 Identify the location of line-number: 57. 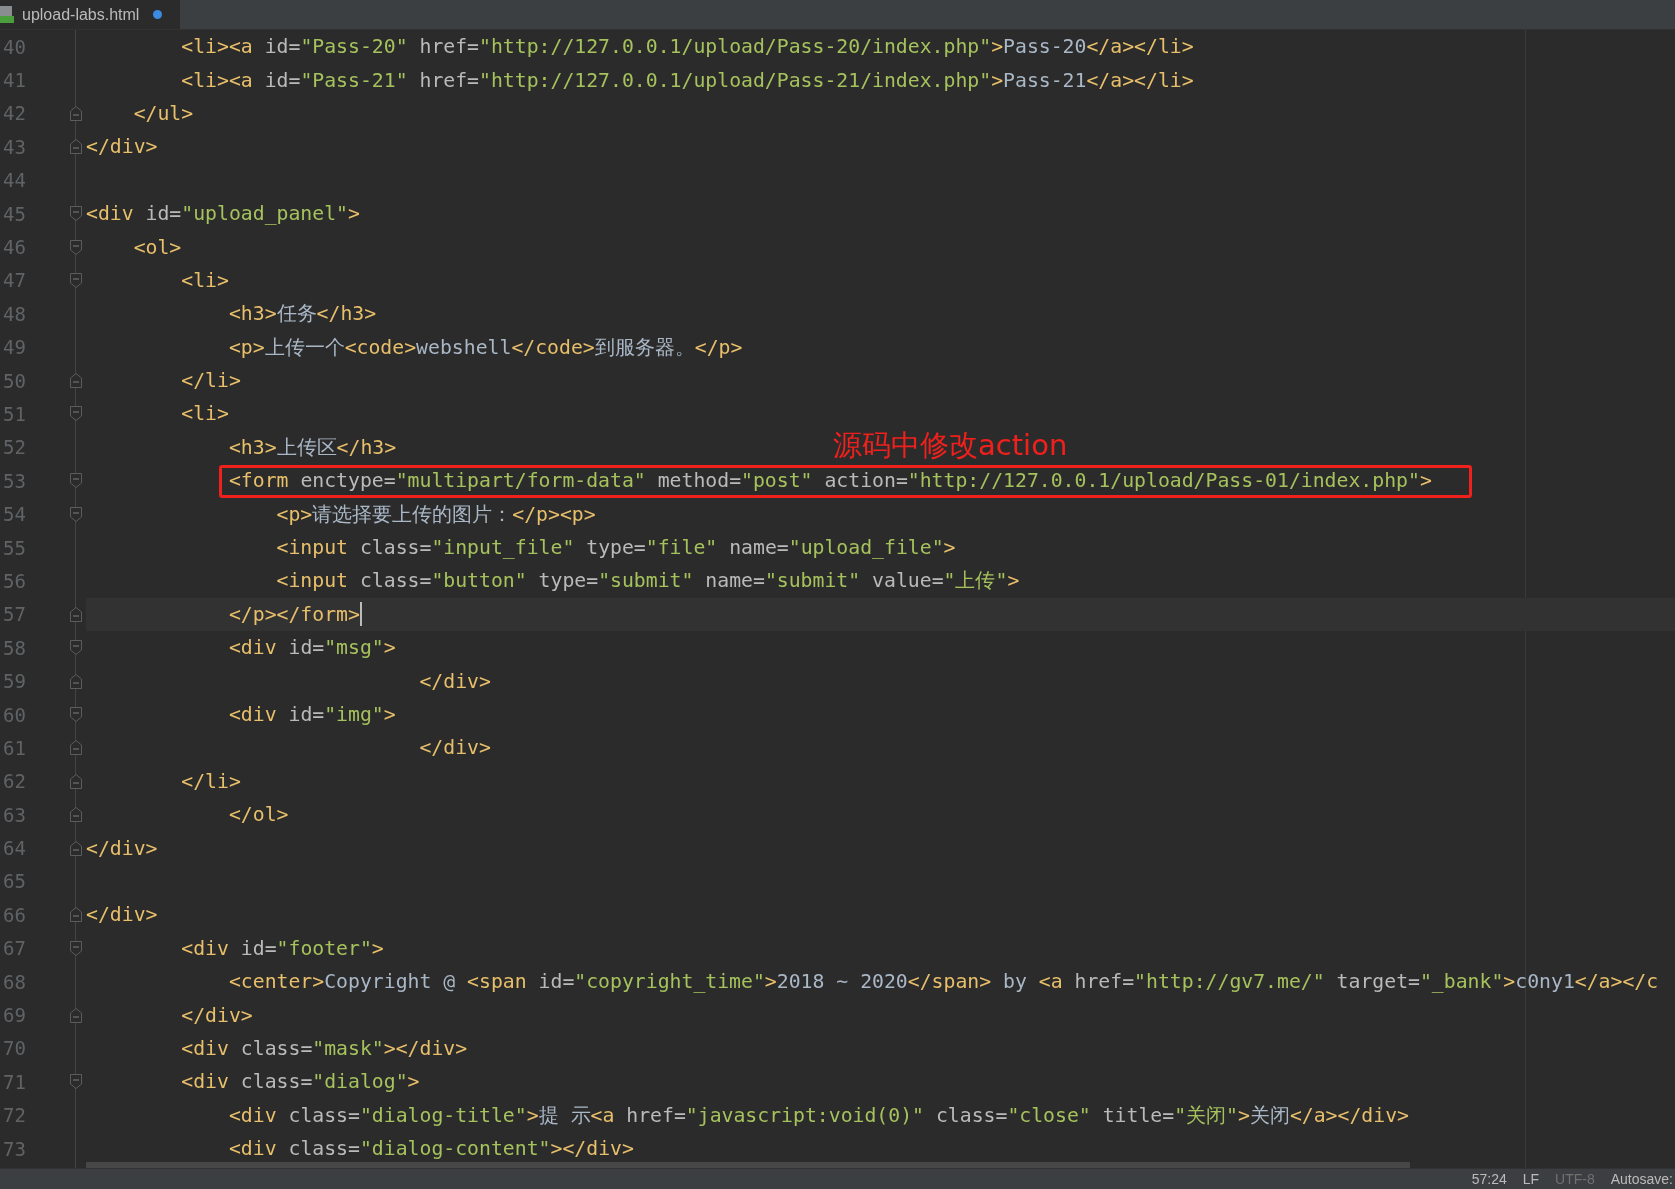
(14, 614).